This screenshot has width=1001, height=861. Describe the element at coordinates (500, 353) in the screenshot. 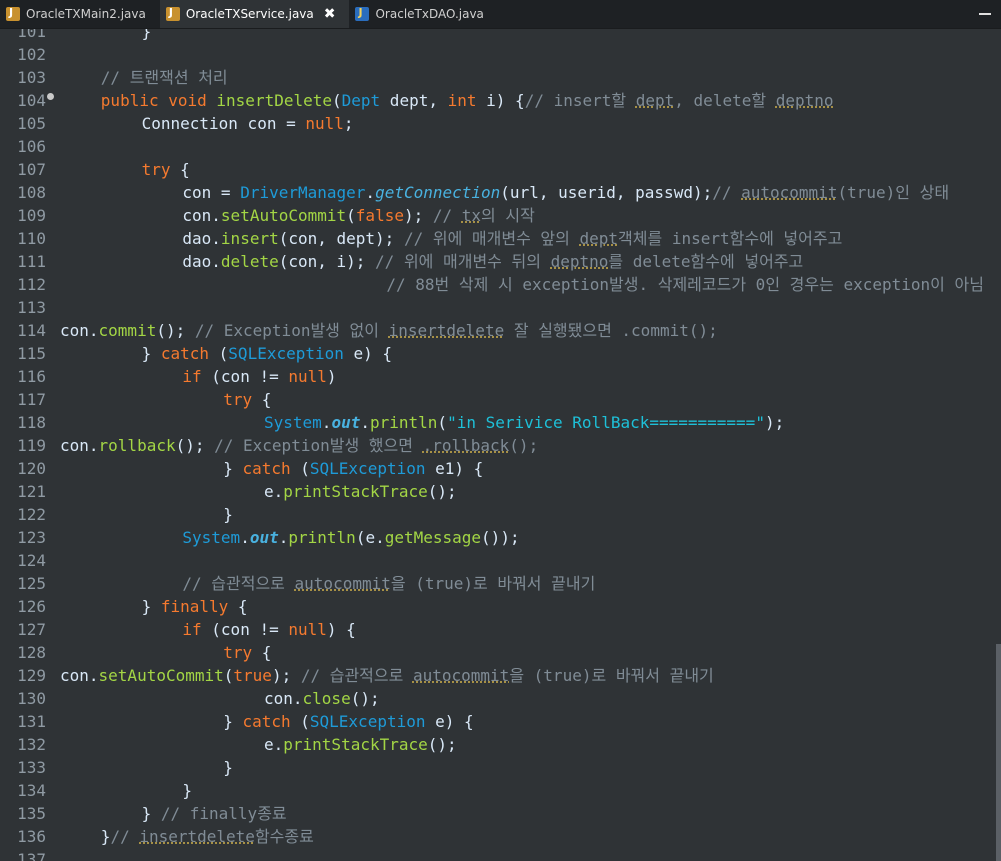

I see `code-line: 115} catch (SQLException e) {` at that location.